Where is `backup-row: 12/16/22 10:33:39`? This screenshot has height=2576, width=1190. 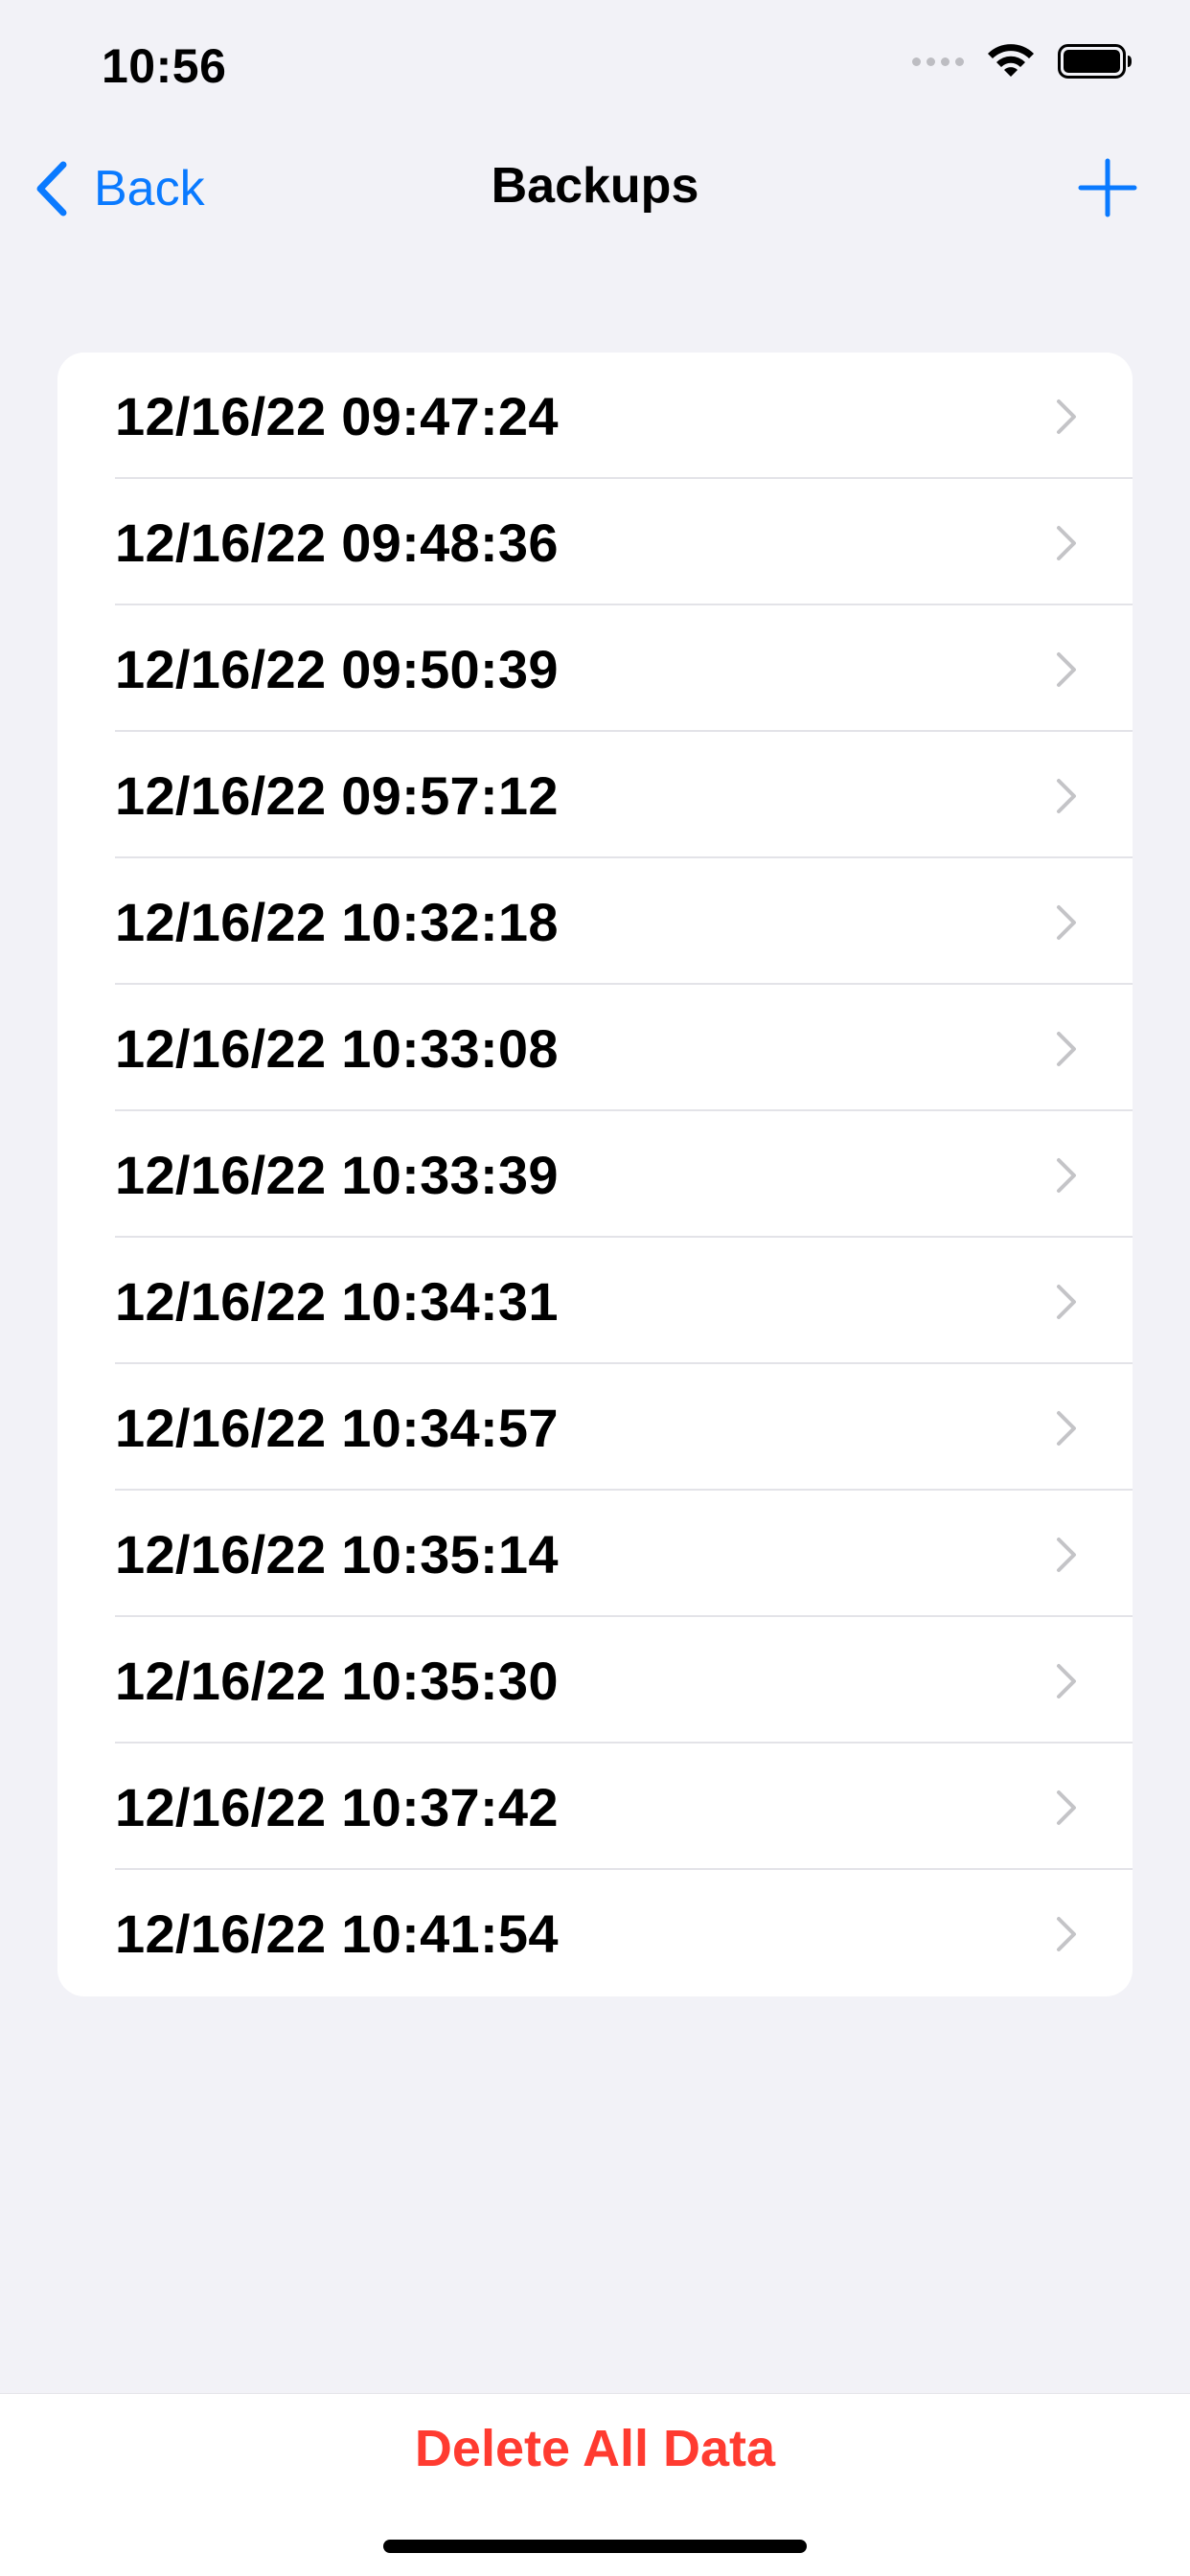
backup-row: 12/16/22 10:33:39 is located at coordinates (595, 1174).